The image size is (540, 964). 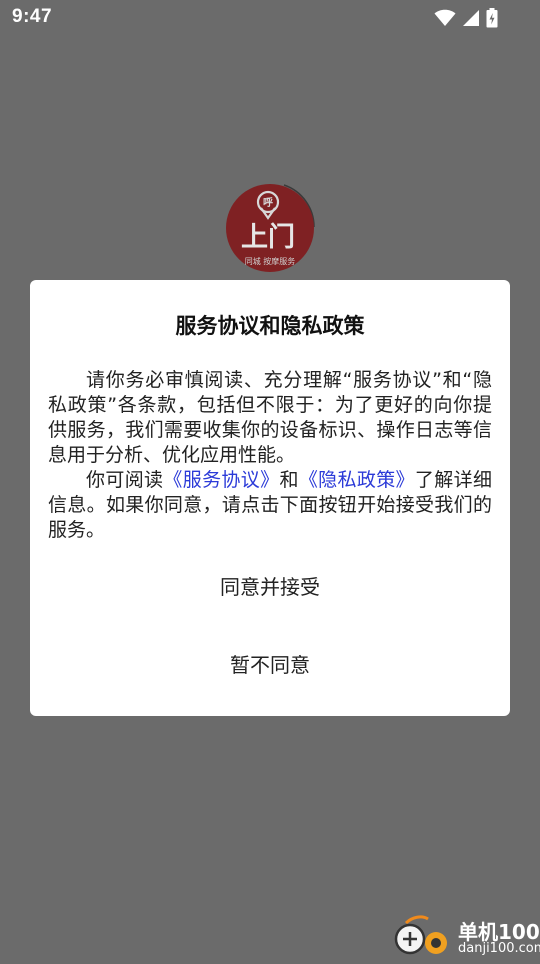 I want to click on decline-button: 暂不同意, so click(x=270, y=665).